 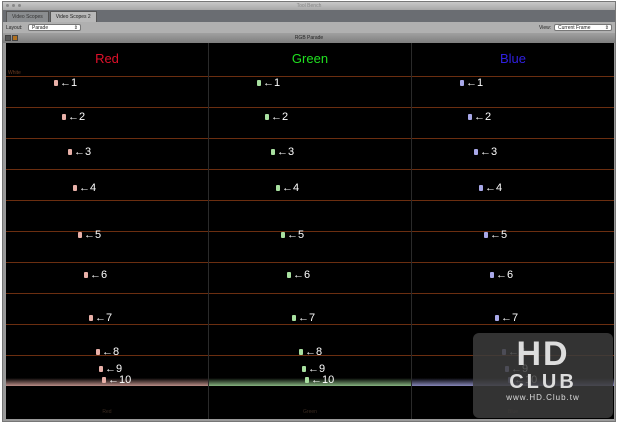 What do you see at coordinates (13, 5) in the screenshot?
I see `window-controls` at bounding box center [13, 5].